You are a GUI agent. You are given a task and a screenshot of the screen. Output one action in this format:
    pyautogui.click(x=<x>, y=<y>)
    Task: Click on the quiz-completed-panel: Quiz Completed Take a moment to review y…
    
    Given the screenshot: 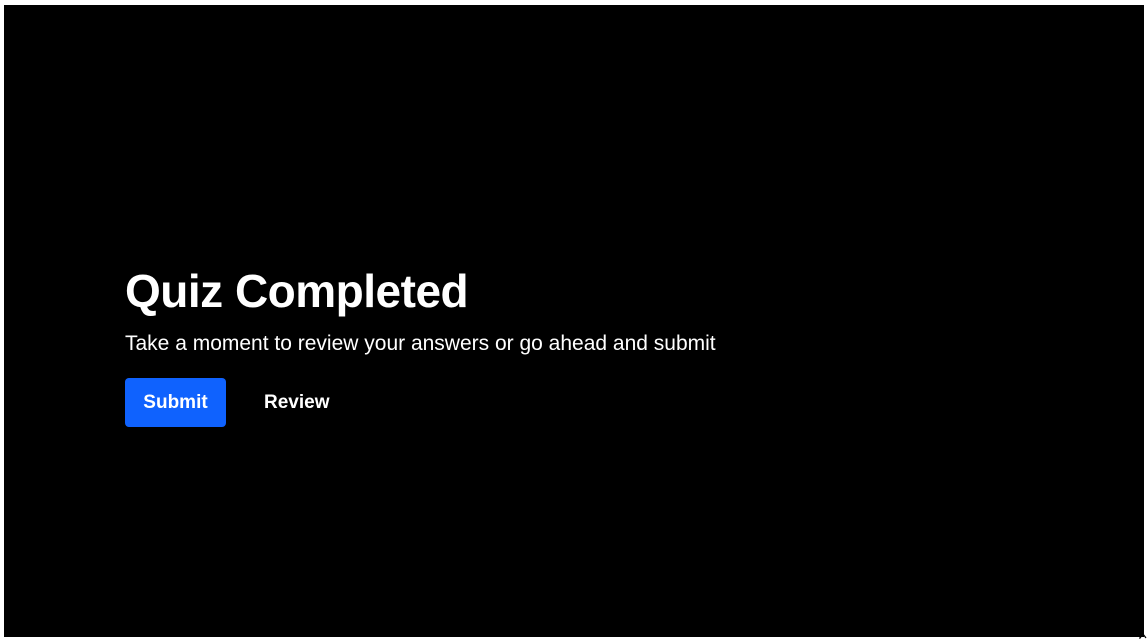 What is the action you would take?
    pyautogui.click(x=420, y=345)
    